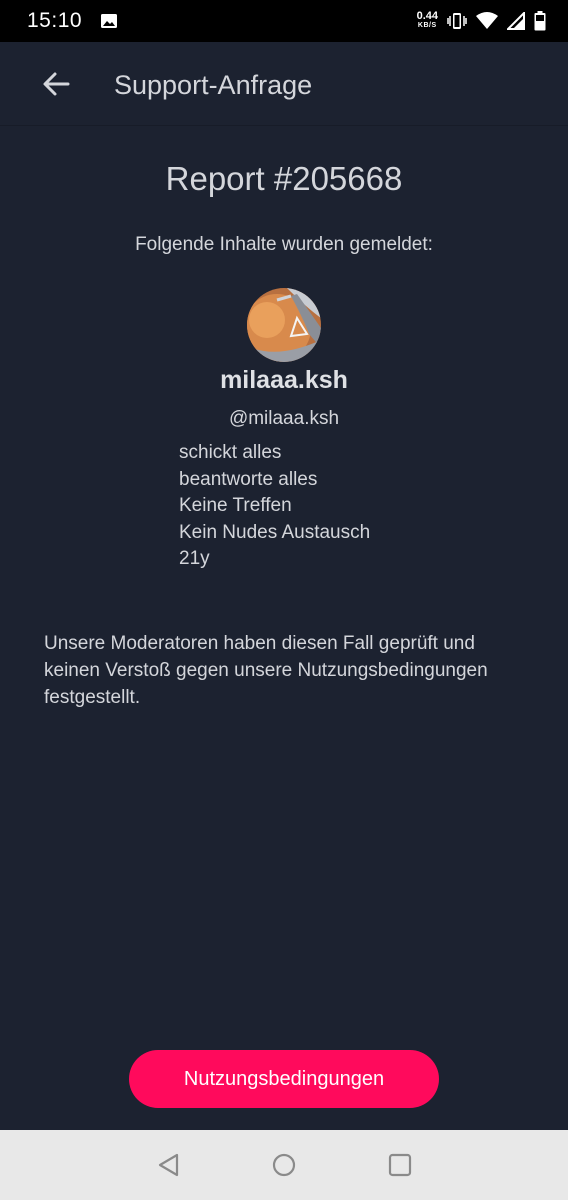 The width and height of the screenshot is (568, 1200). What do you see at coordinates (516, 21) in the screenshot?
I see `signal-icon` at bounding box center [516, 21].